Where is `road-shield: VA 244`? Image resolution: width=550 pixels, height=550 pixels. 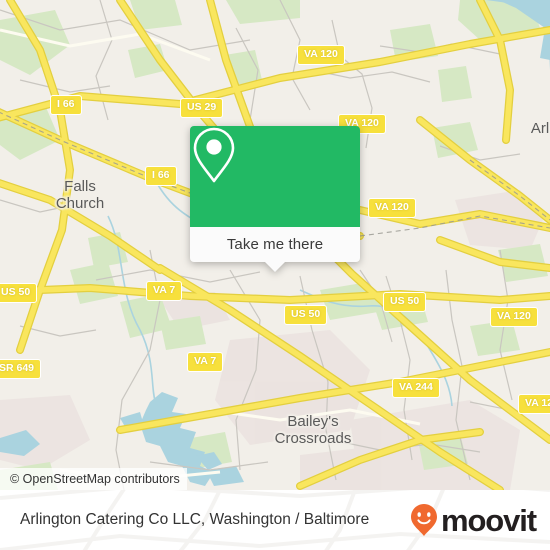 road-shield: VA 244 is located at coordinates (416, 388).